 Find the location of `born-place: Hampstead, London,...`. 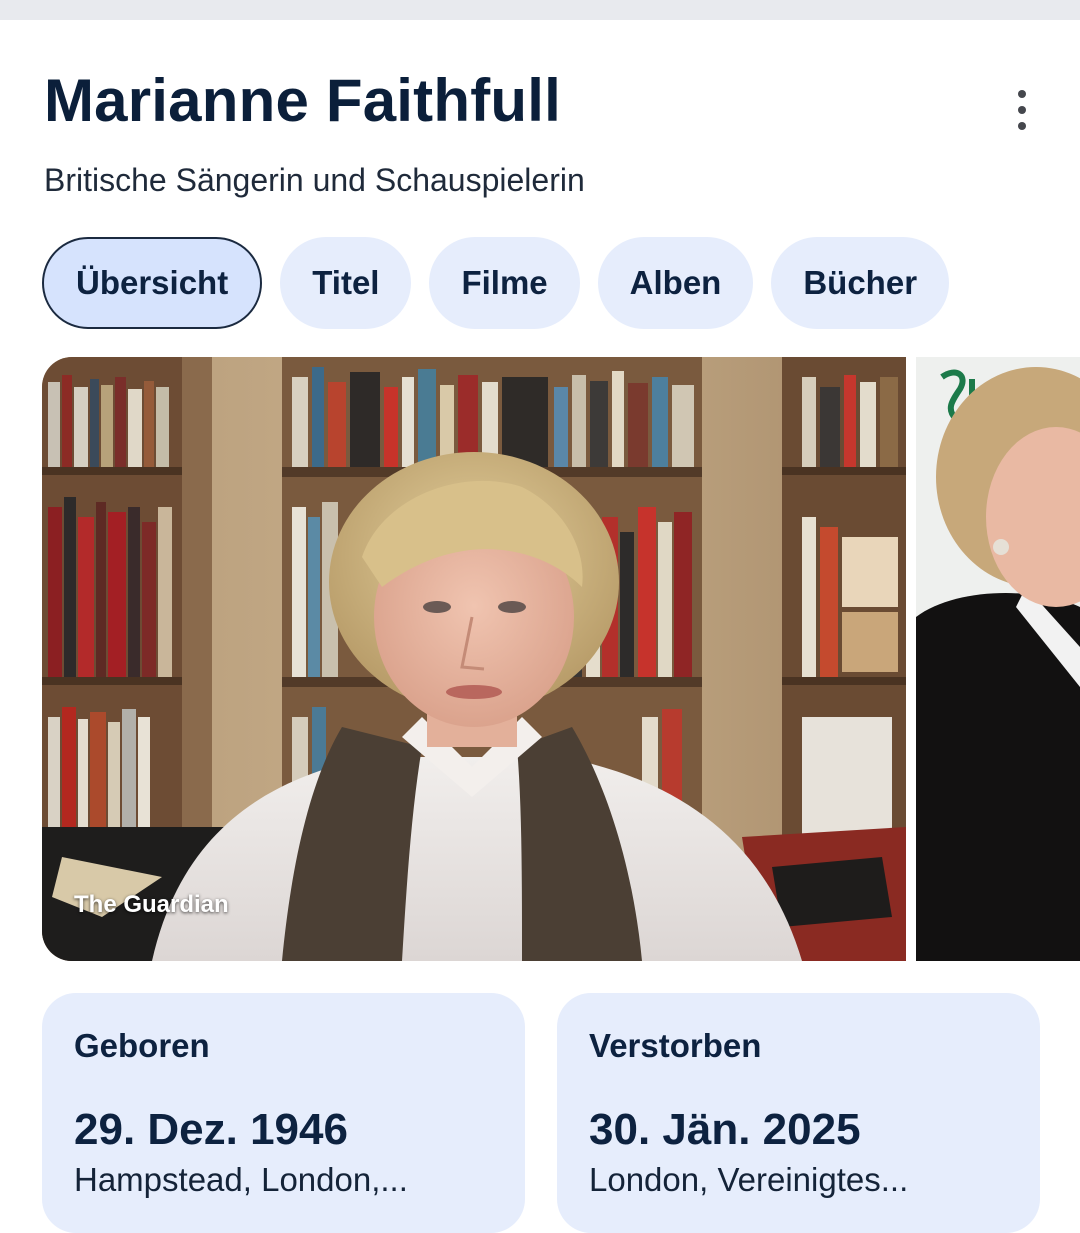

born-place: Hampstead, London,... is located at coordinates (241, 1179).